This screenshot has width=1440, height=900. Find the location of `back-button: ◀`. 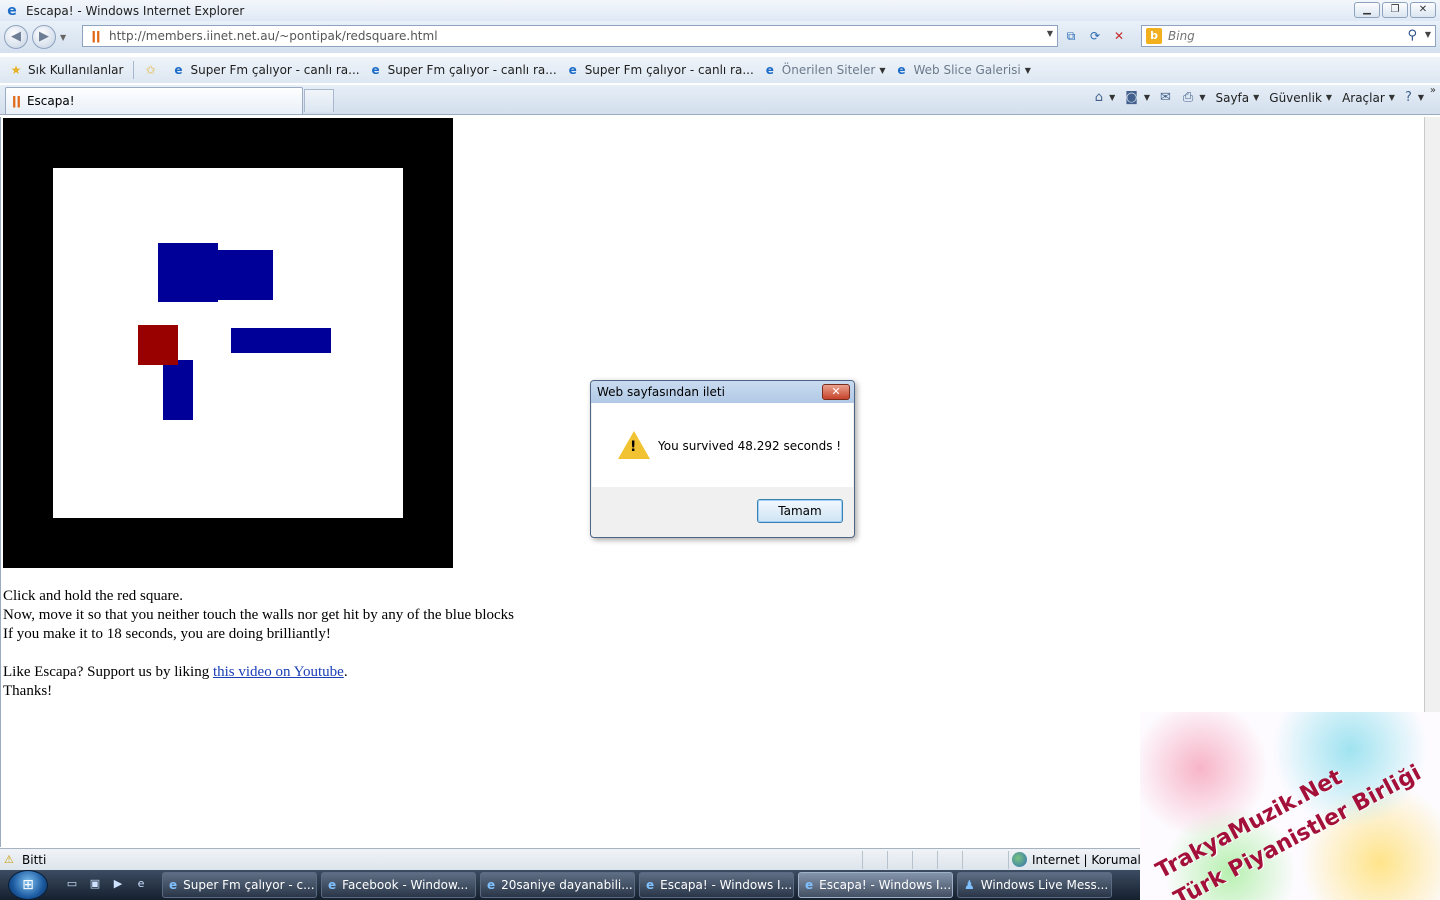

back-button: ◀ is located at coordinates (16, 37).